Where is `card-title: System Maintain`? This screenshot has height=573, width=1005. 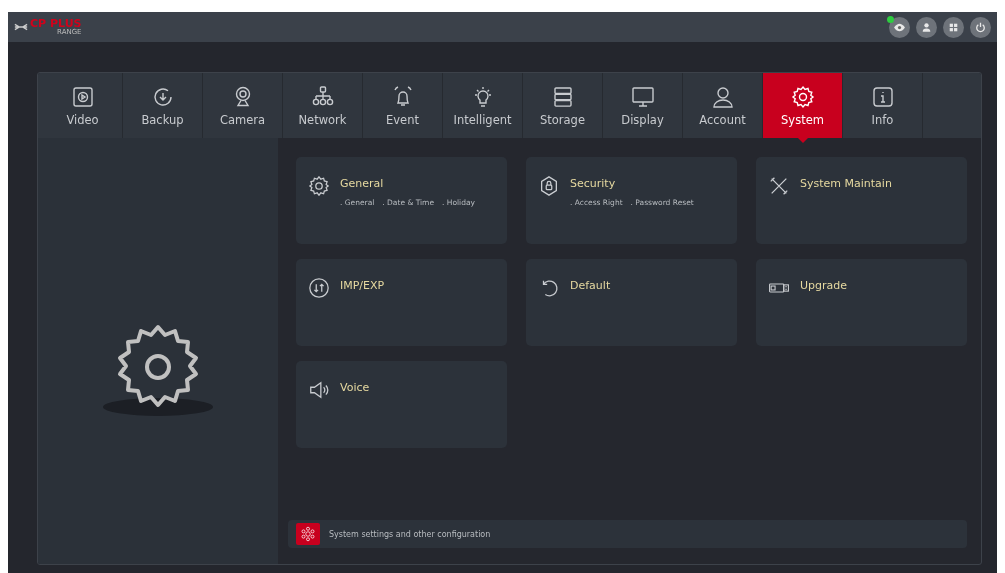
card-title: System Maintain is located at coordinates (846, 183).